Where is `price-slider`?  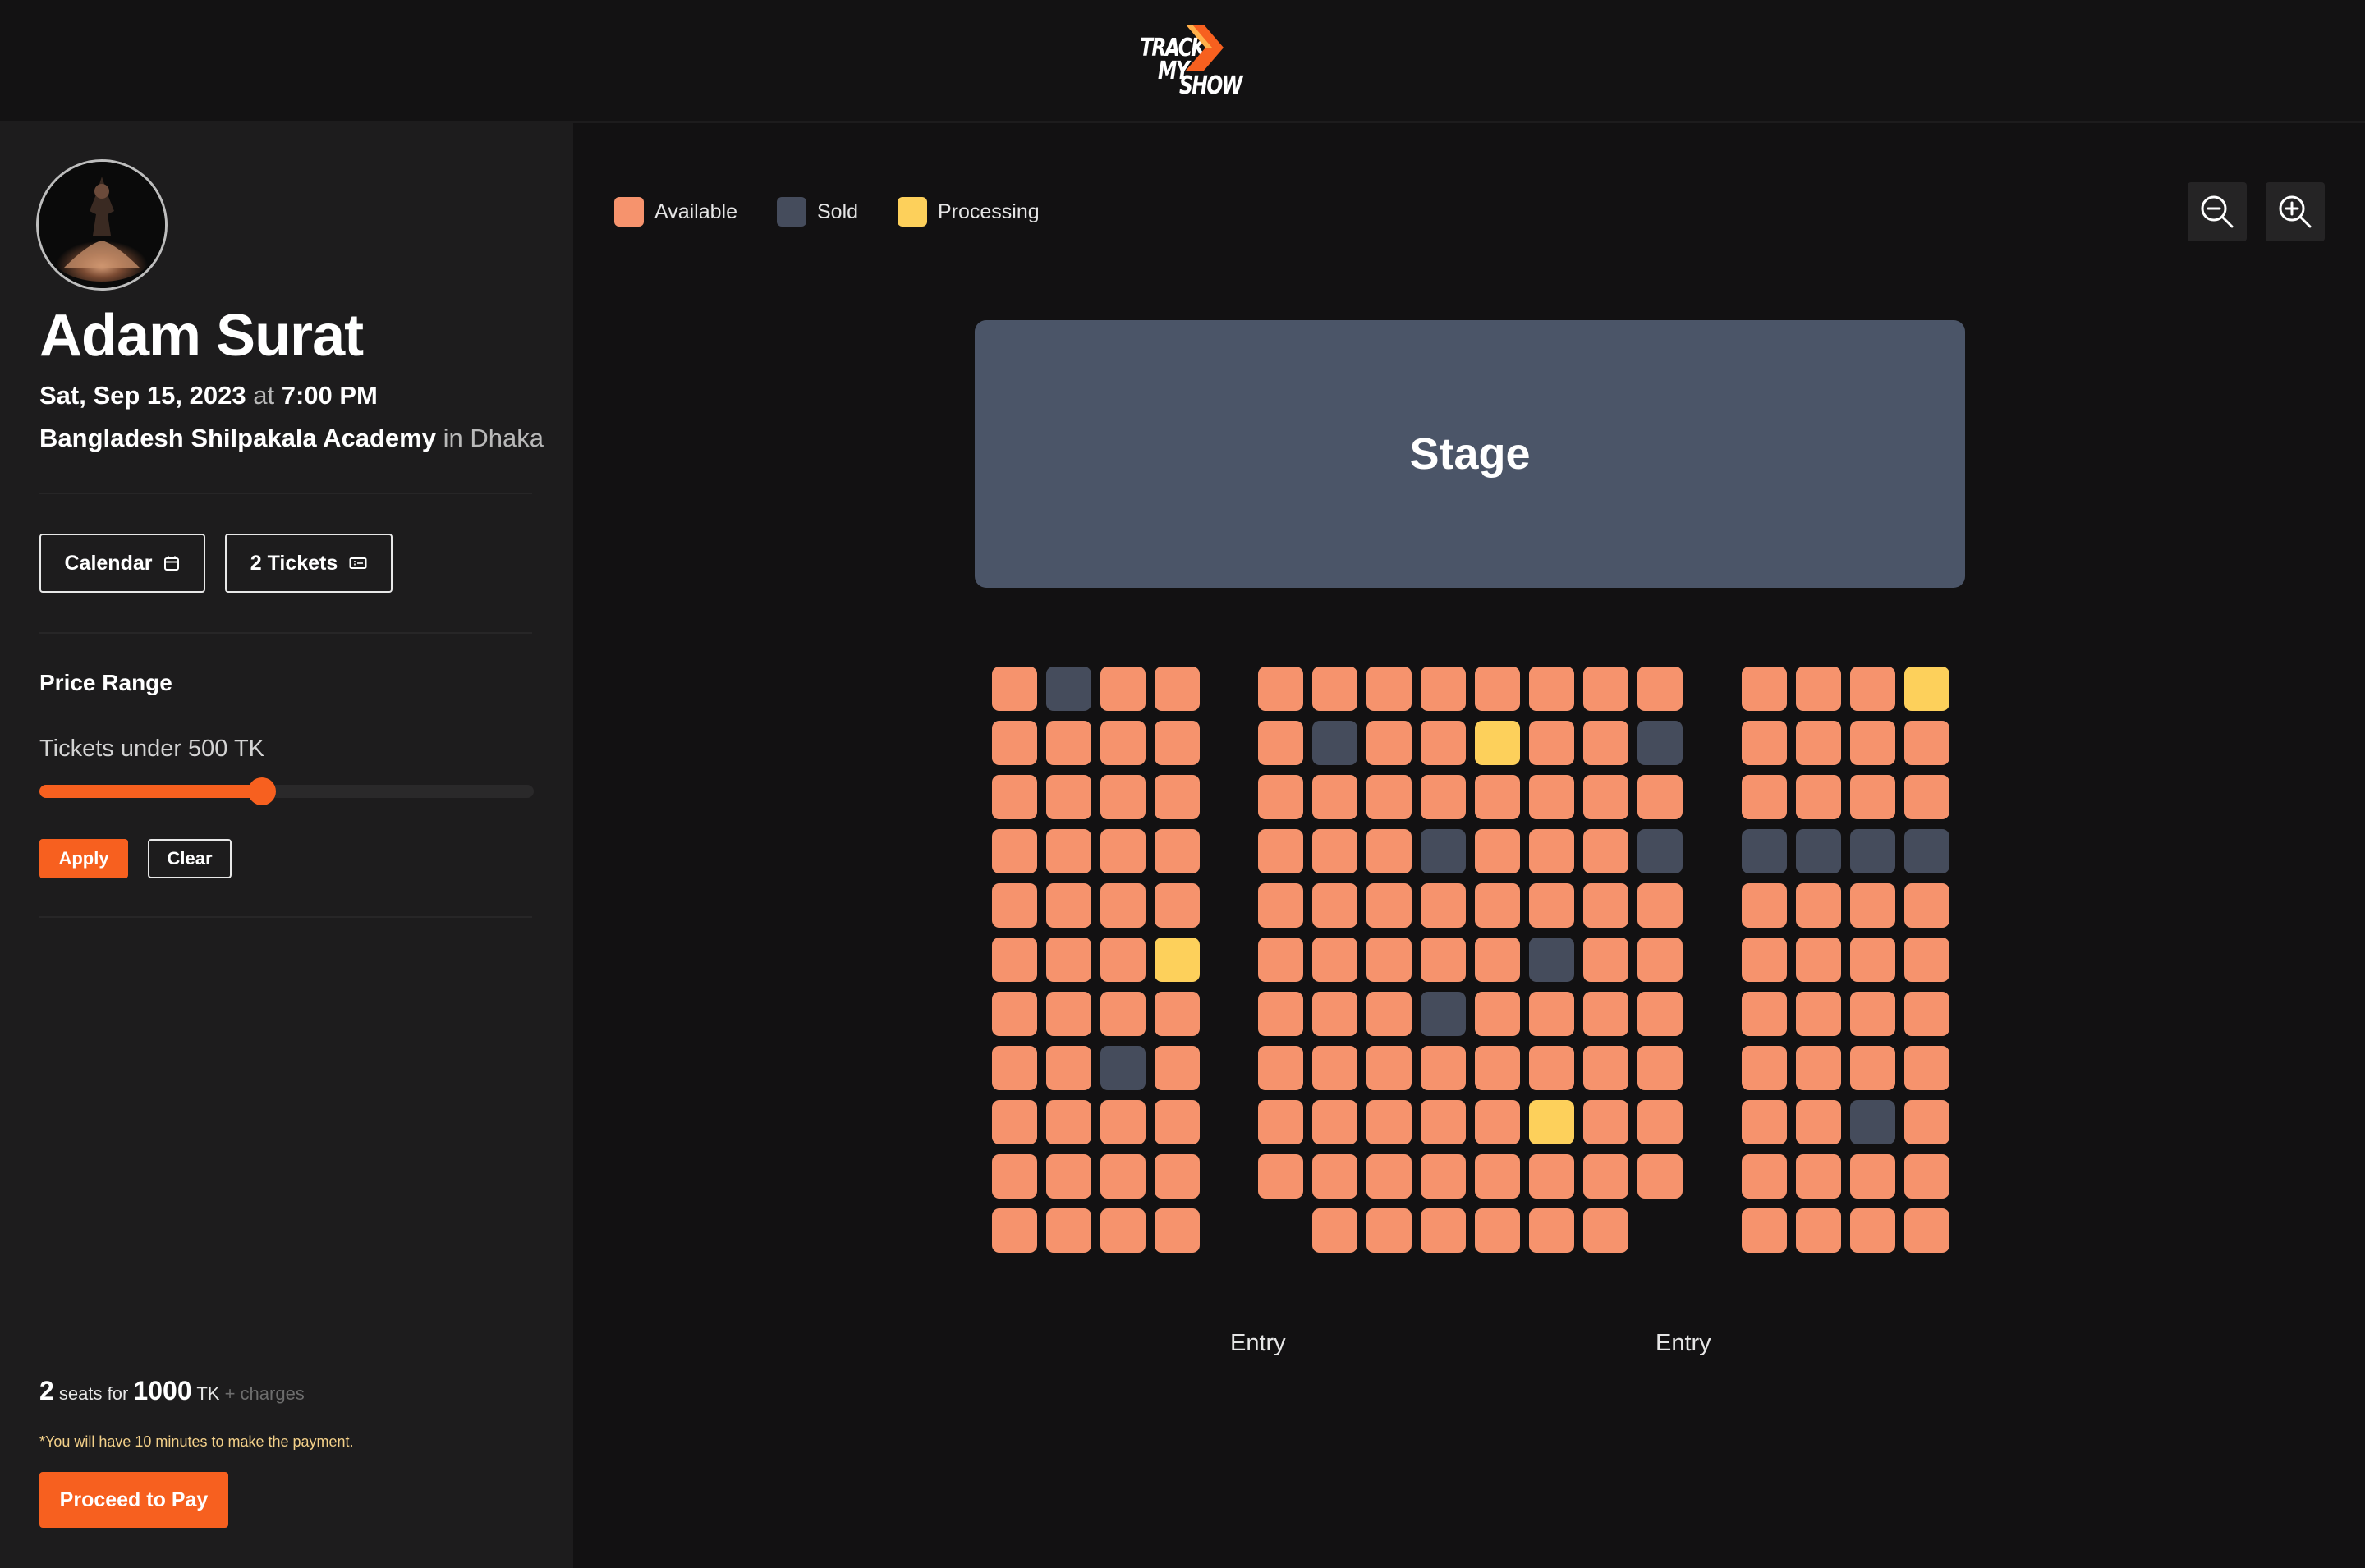
price-slider is located at coordinates (286, 791).